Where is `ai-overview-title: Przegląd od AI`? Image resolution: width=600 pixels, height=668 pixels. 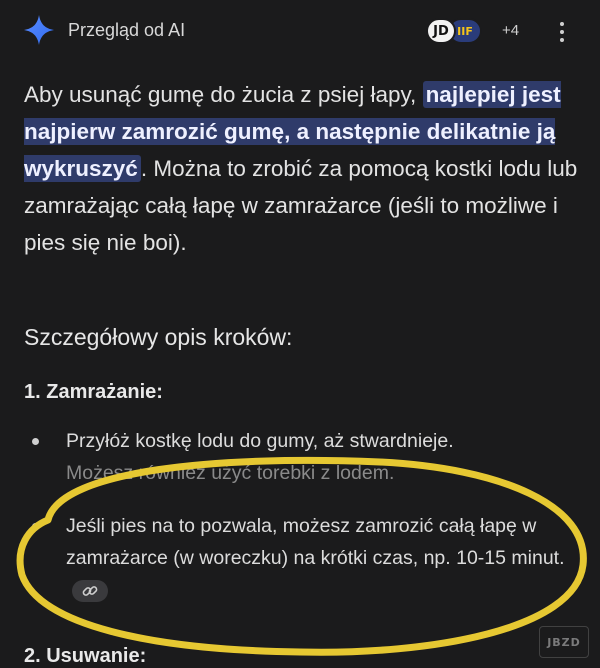
ai-overview-title: Przegląd od AI is located at coordinates (127, 30).